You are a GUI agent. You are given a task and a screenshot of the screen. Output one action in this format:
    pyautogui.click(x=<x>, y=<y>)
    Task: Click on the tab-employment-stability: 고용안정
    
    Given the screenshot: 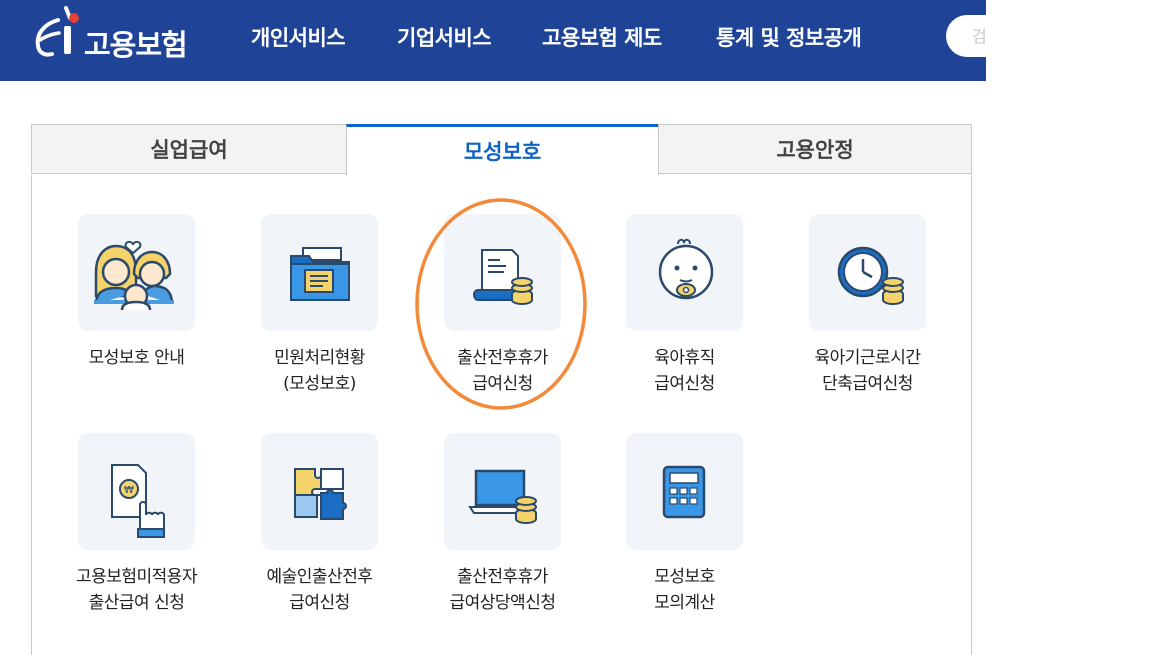 What is the action you would take?
    pyautogui.click(x=815, y=149)
    